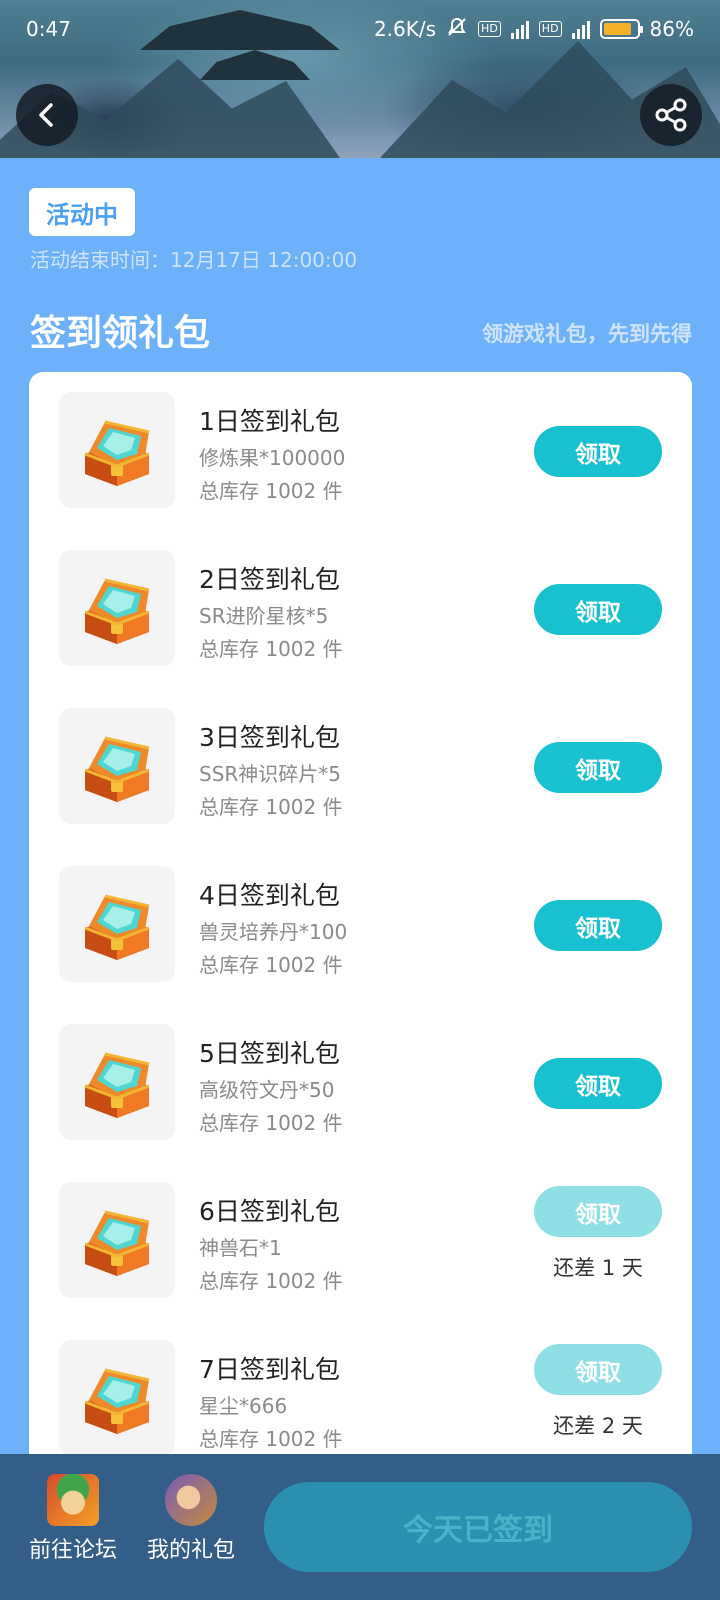 Image resolution: width=720 pixels, height=1600 pixels. Describe the element at coordinates (587, 334) in the screenshot. I see `section-subtitle: 领游戏礼包，先到先得` at that location.